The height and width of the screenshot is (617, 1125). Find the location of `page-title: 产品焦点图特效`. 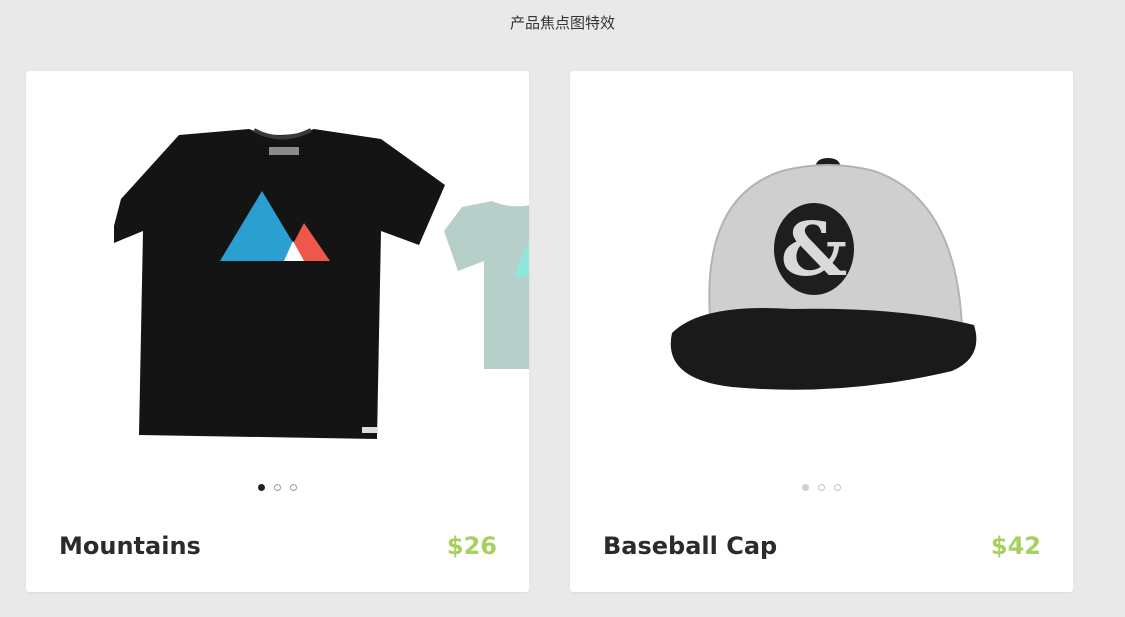

page-title: 产品焦点图特效 is located at coordinates (562, 23).